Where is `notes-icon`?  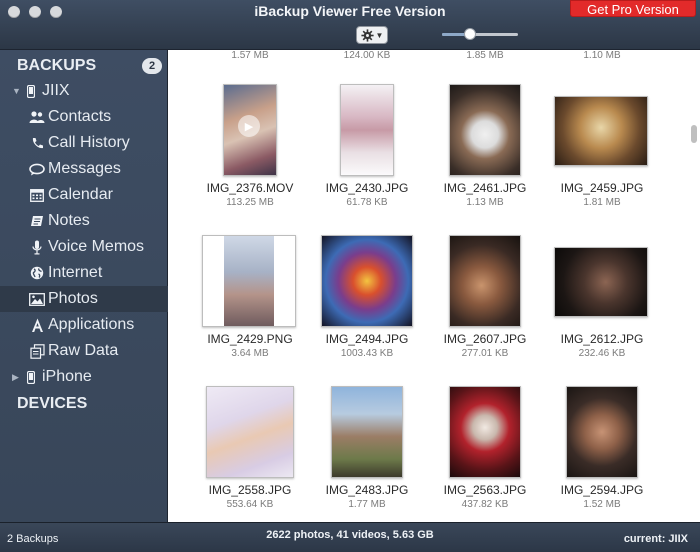
notes-icon is located at coordinates (37, 221).